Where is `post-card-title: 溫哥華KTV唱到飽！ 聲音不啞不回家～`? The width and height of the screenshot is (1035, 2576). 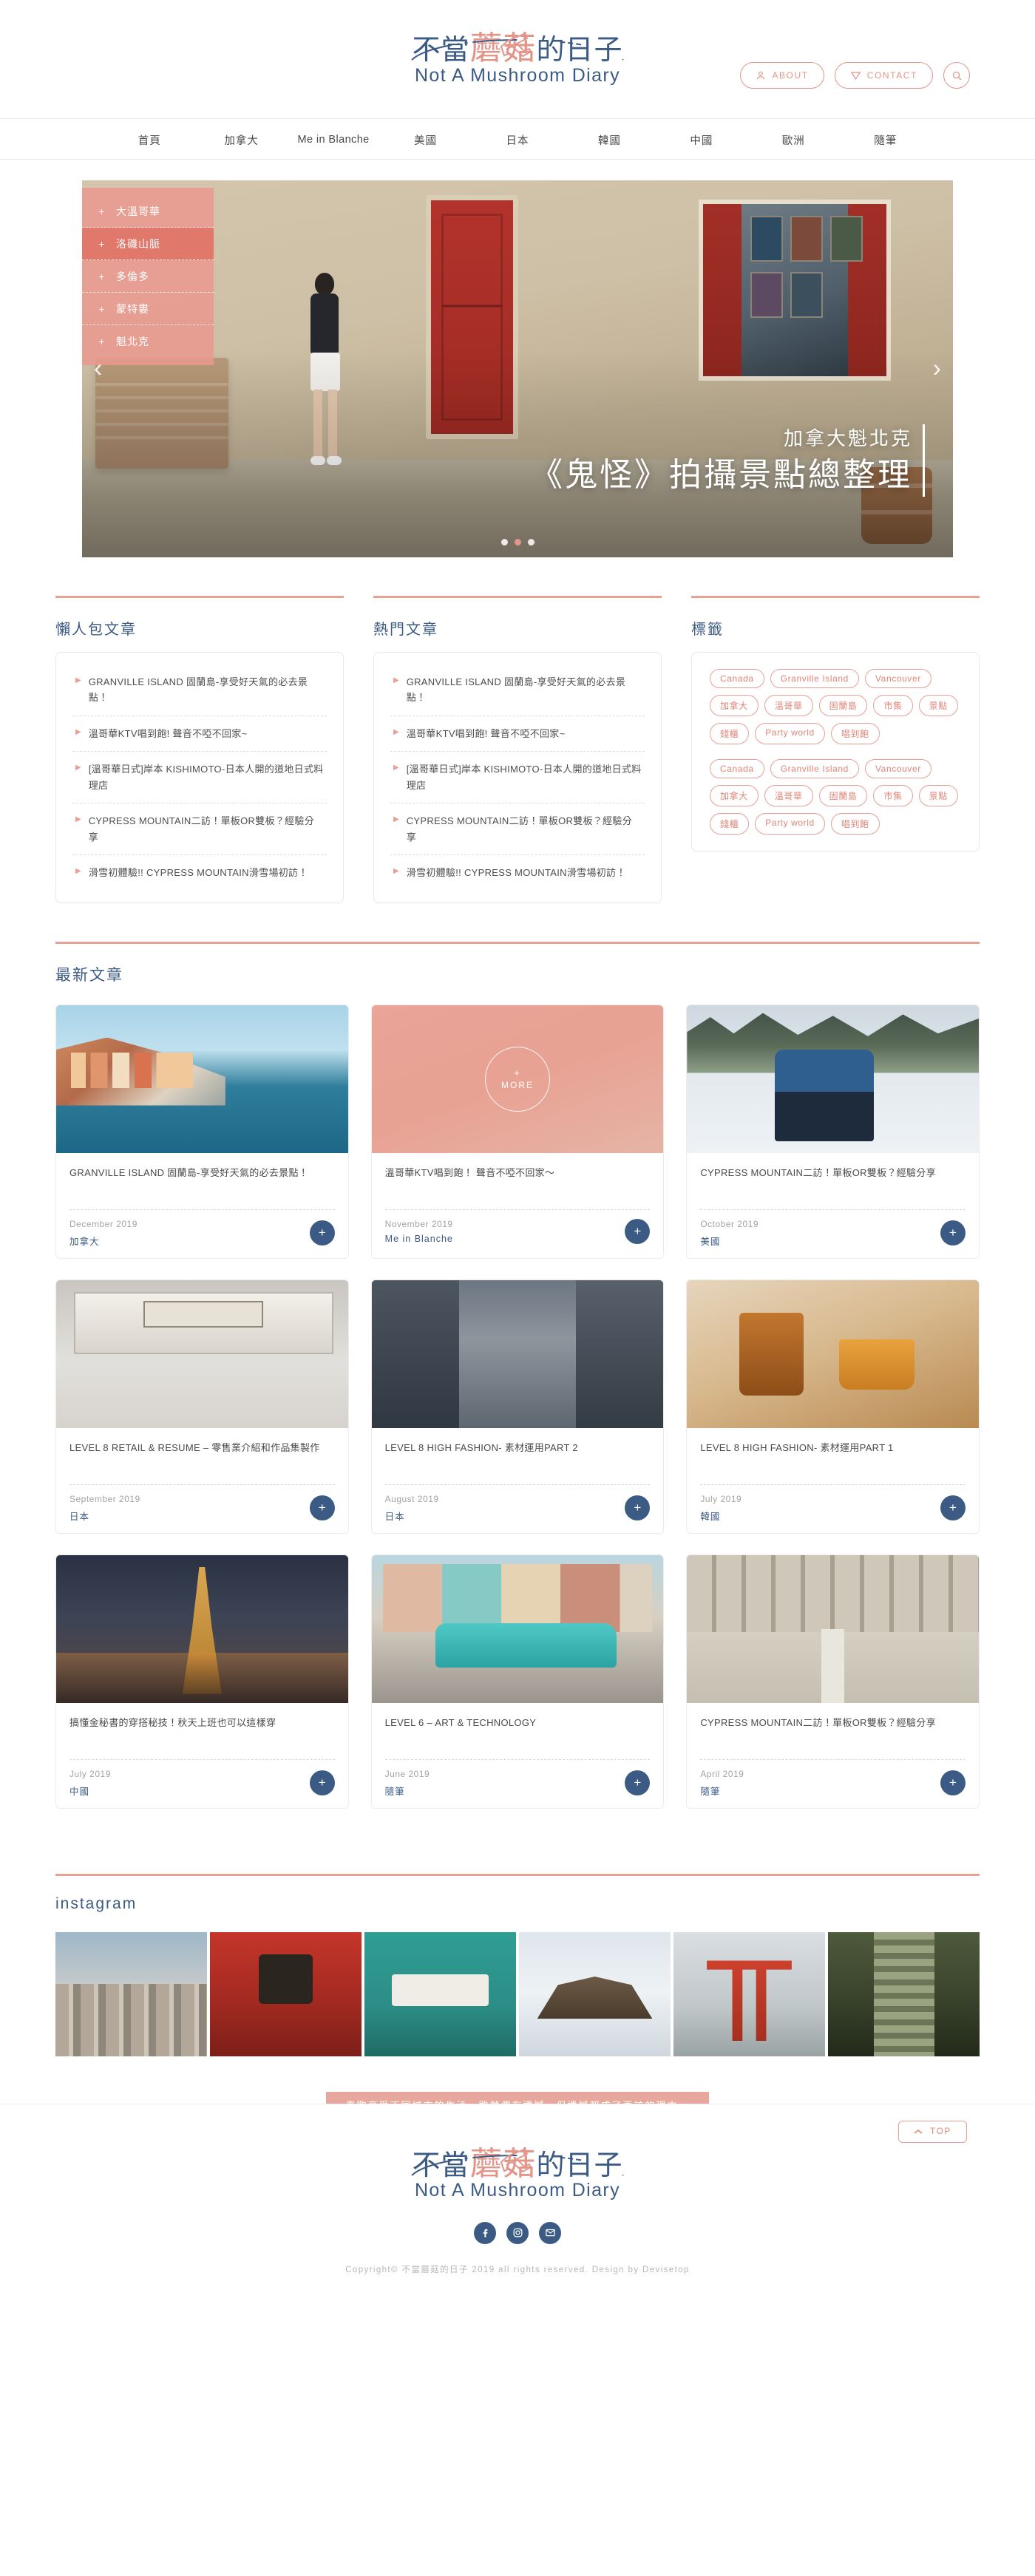 post-card-title: 溫哥華KTV唱到飽！ 聲音不啞不回家～ is located at coordinates (518, 1182).